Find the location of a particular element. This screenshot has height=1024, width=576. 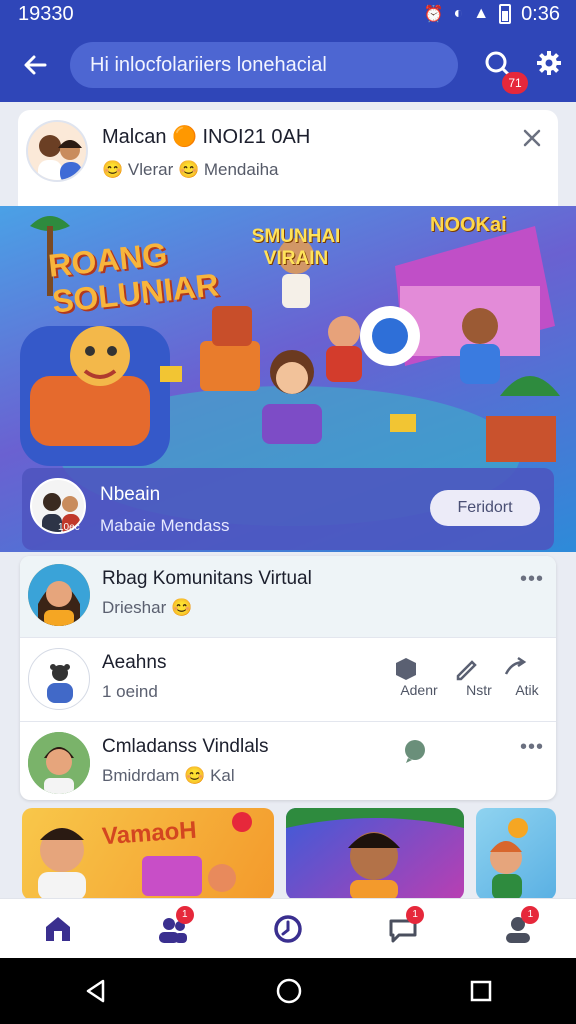

search-bar: Hi inlocfolariiers lonehacial is located at coordinates (264, 65).